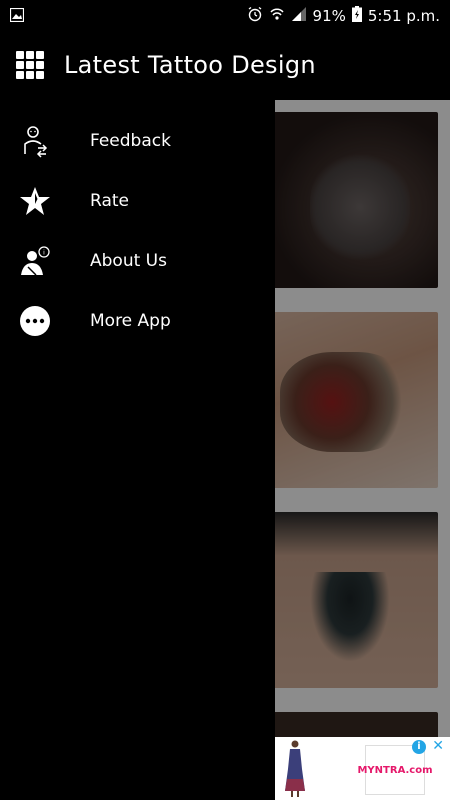 The height and width of the screenshot is (800, 450). Describe the element at coordinates (190, 65) in the screenshot. I see `app-title: Latest Tattoo Design` at that location.